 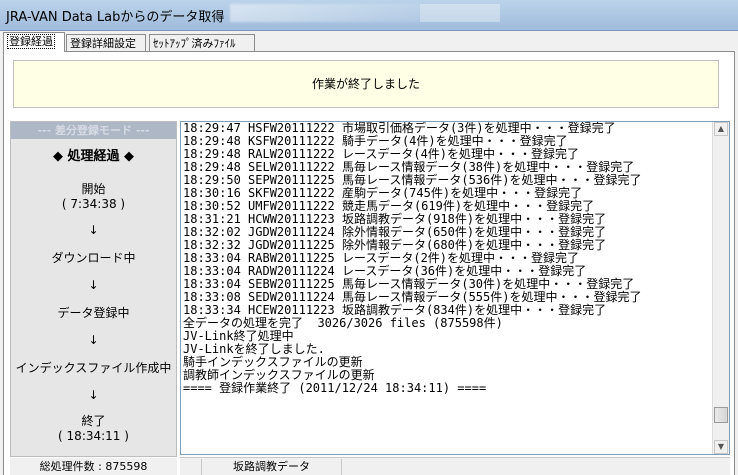 What do you see at coordinates (93, 204) in the screenshot?
I see `step-time: ( 7:34:38 )` at bounding box center [93, 204].